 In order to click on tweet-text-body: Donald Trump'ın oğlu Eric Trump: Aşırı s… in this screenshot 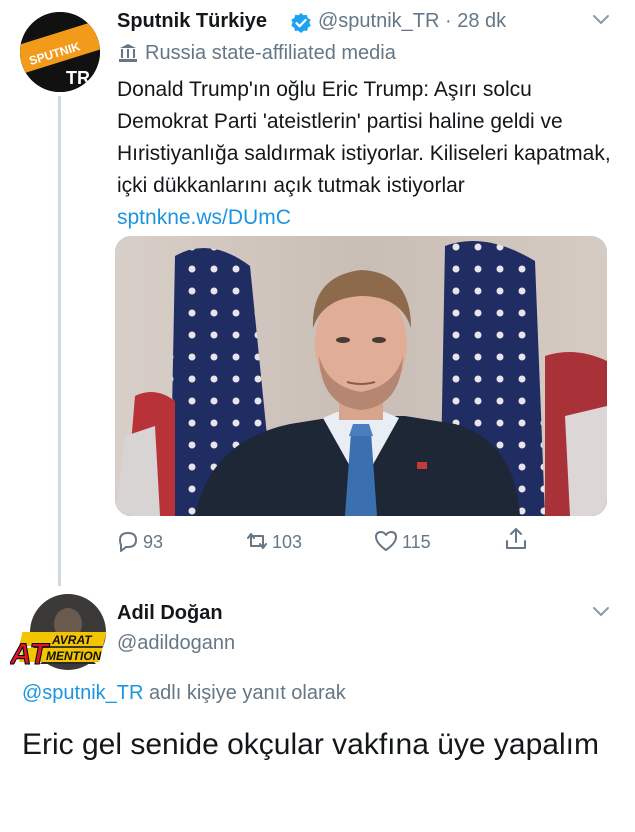, I will do `click(364, 137)`.